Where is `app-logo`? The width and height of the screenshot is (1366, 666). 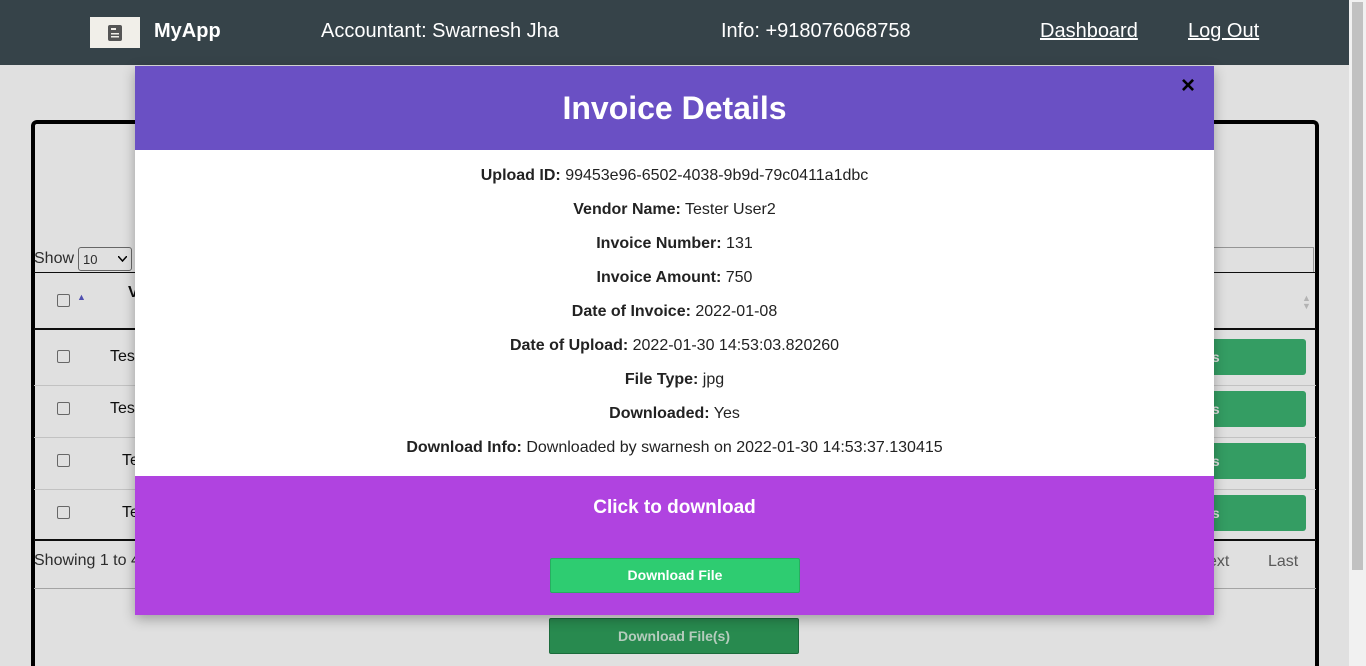
app-logo is located at coordinates (115, 32).